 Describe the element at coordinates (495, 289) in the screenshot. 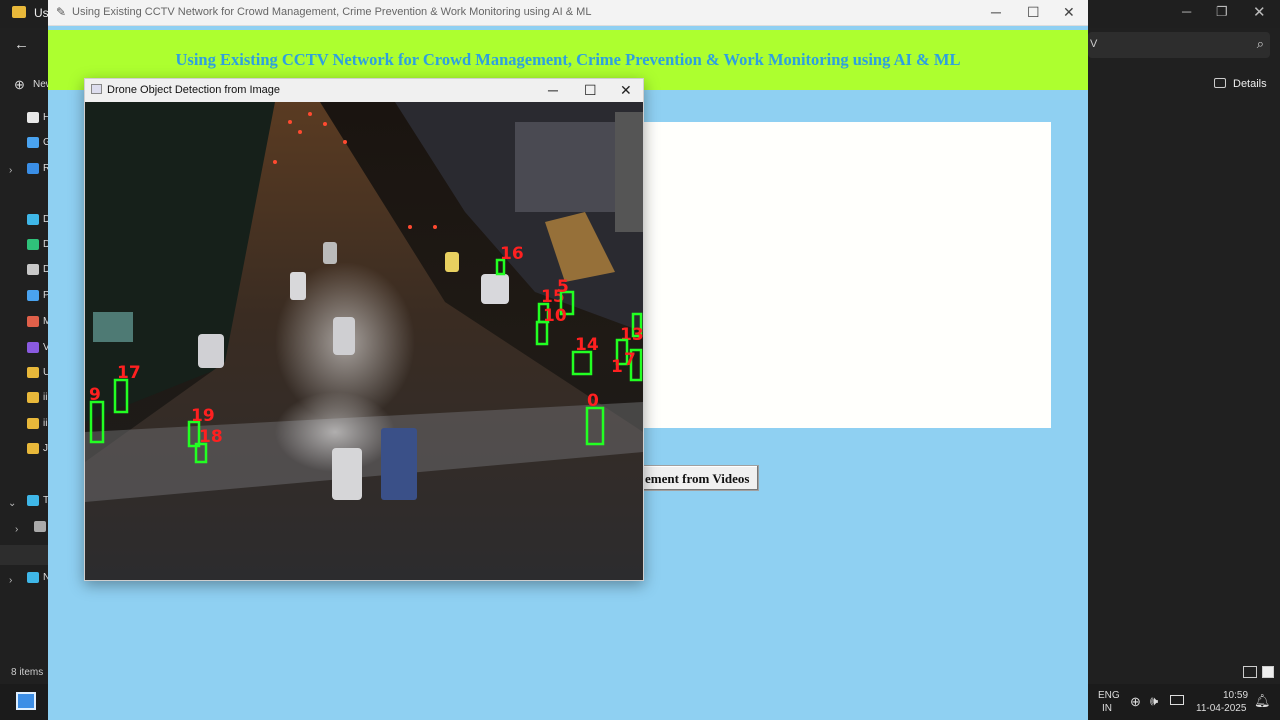

I see `van` at that location.